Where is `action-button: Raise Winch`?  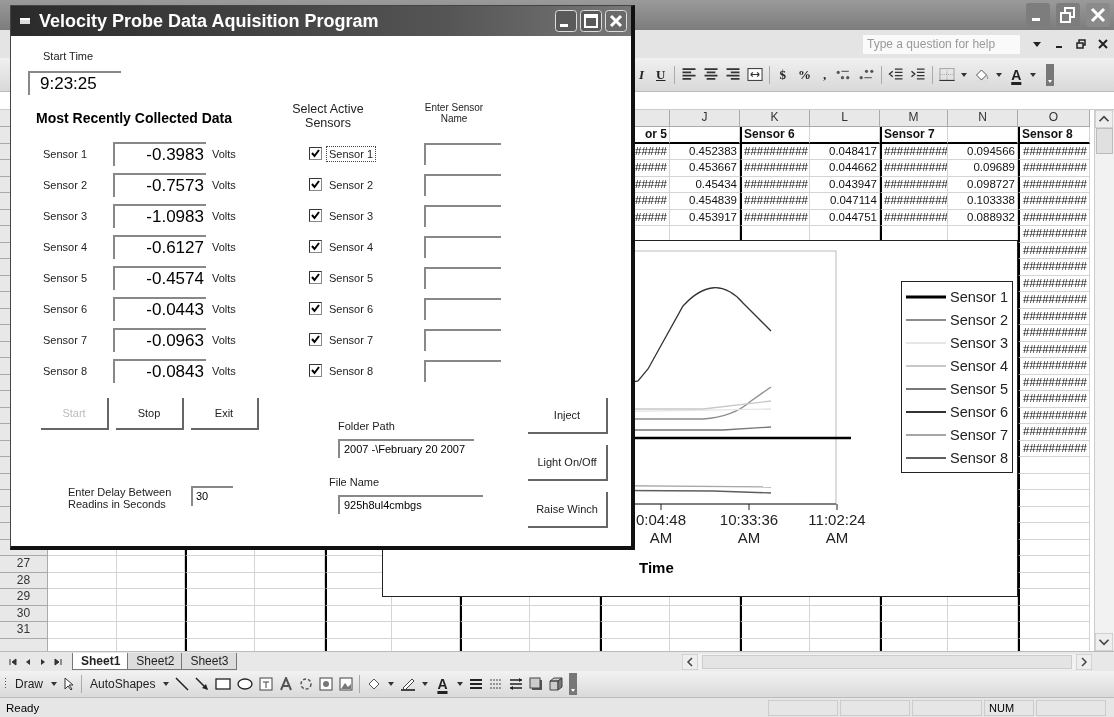 action-button: Raise Winch is located at coordinates (568, 510).